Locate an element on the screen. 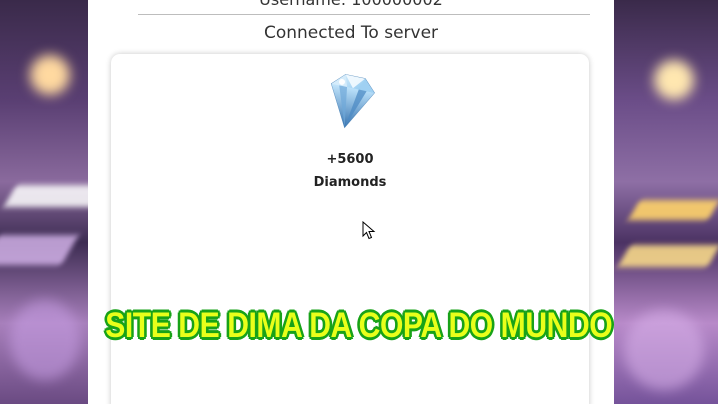  diamond-icon is located at coordinates (352, 101).